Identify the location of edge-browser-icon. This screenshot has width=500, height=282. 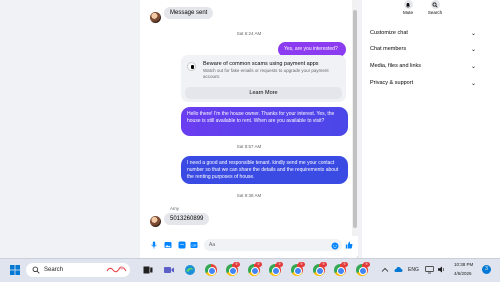
(190, 270).